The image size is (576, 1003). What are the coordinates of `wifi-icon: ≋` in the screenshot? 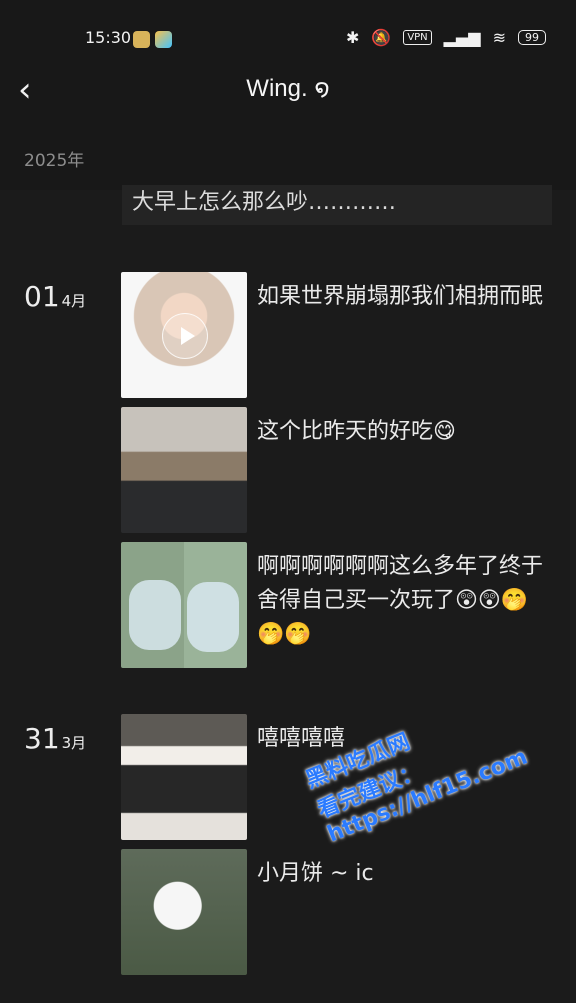 It's located at (499, 37).